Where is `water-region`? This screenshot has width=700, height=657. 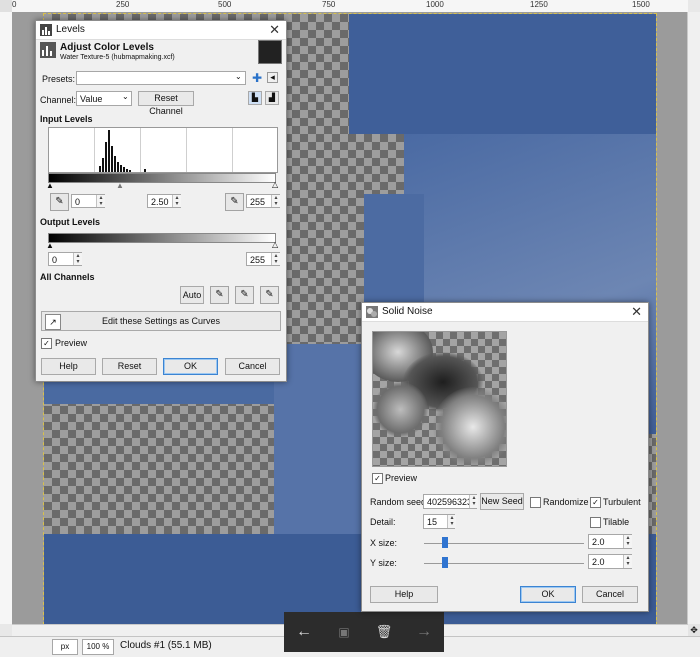
water-region is located at coordinates (502, 74).